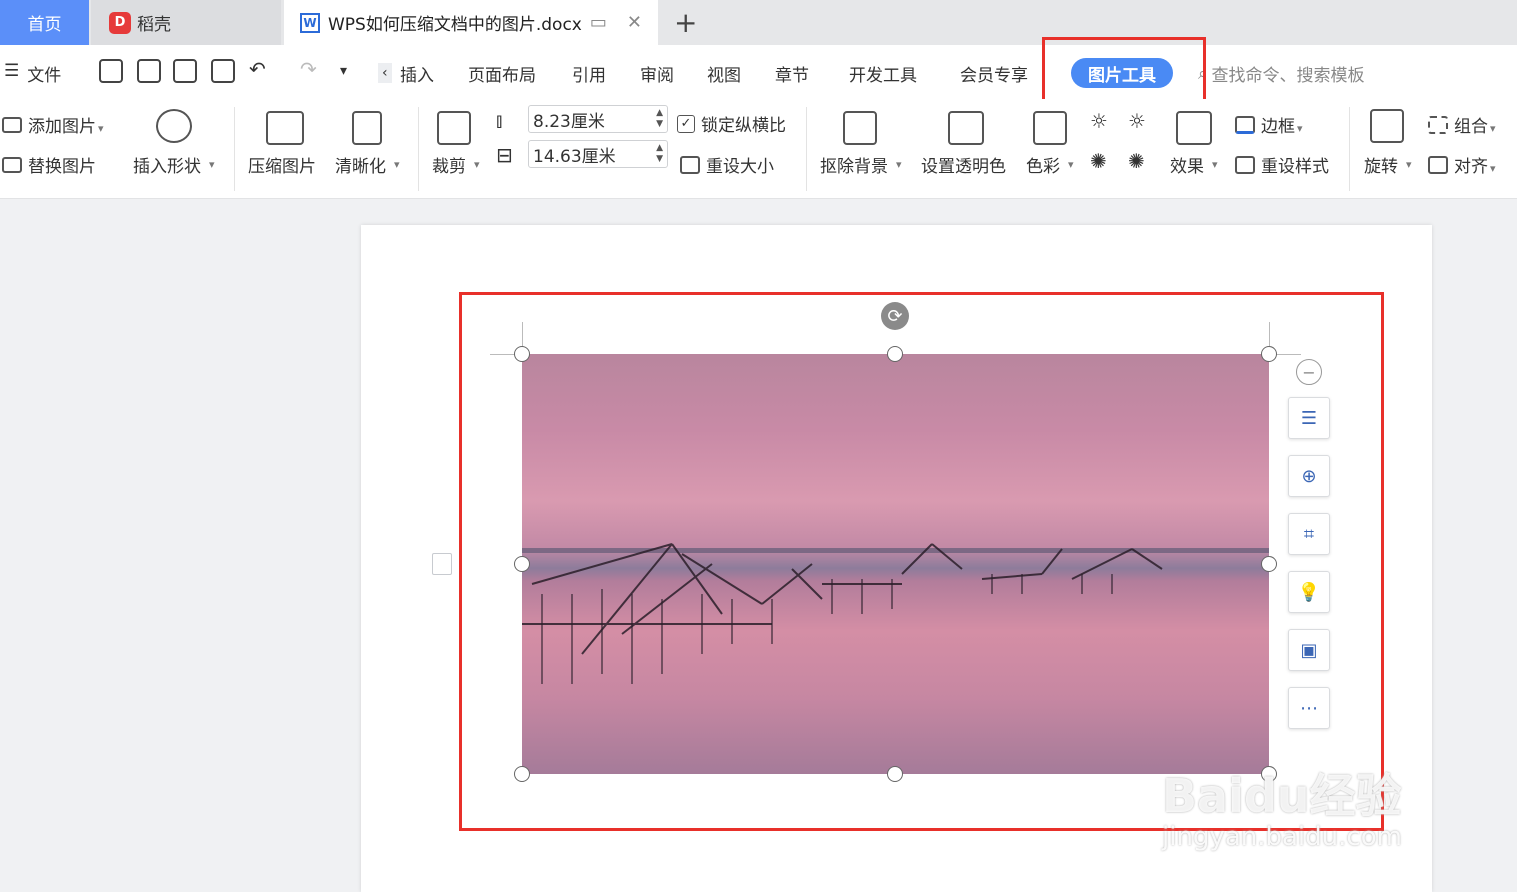 Image resolution: width=1517 pixels, height=892 pixels. I want to click on print-icon, so click(185, 71).